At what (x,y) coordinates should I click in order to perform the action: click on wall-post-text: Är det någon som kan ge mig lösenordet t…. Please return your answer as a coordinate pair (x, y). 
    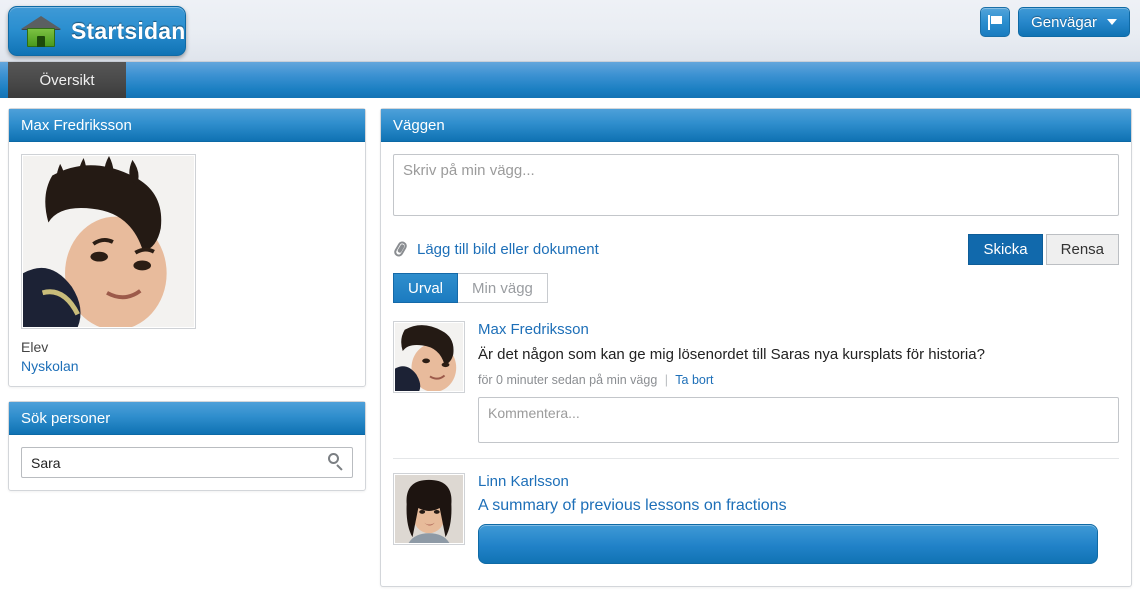
    Looking at the image, I should click on (731, 354).